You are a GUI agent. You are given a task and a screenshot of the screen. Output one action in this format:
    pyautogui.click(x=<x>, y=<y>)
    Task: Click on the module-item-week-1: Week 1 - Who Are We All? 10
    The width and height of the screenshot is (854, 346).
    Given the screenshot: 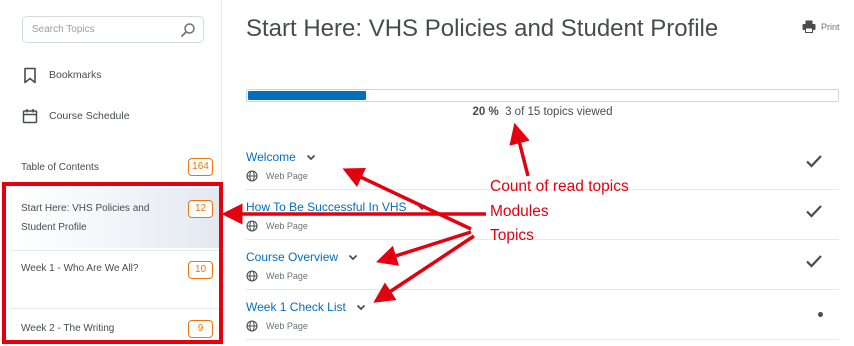 What is the action you would take?
    pyautogui.click(x=115, y=278)
    